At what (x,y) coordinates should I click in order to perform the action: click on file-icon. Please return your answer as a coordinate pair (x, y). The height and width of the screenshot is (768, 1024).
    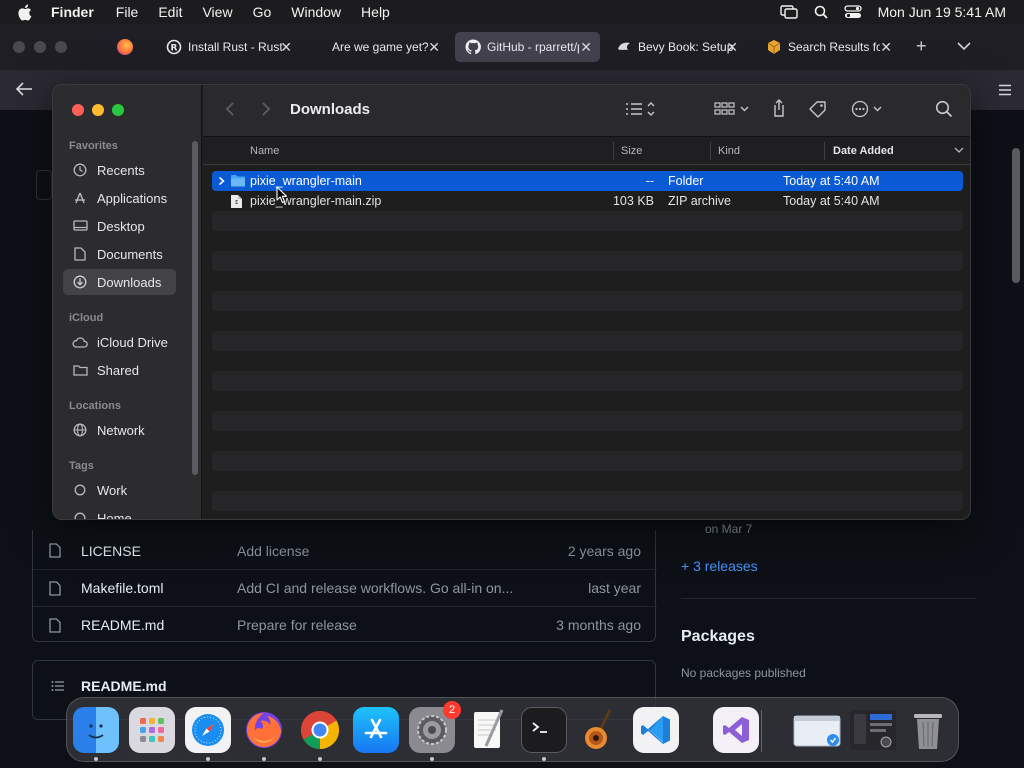
    Looking at the image, I should click on (55, 590).